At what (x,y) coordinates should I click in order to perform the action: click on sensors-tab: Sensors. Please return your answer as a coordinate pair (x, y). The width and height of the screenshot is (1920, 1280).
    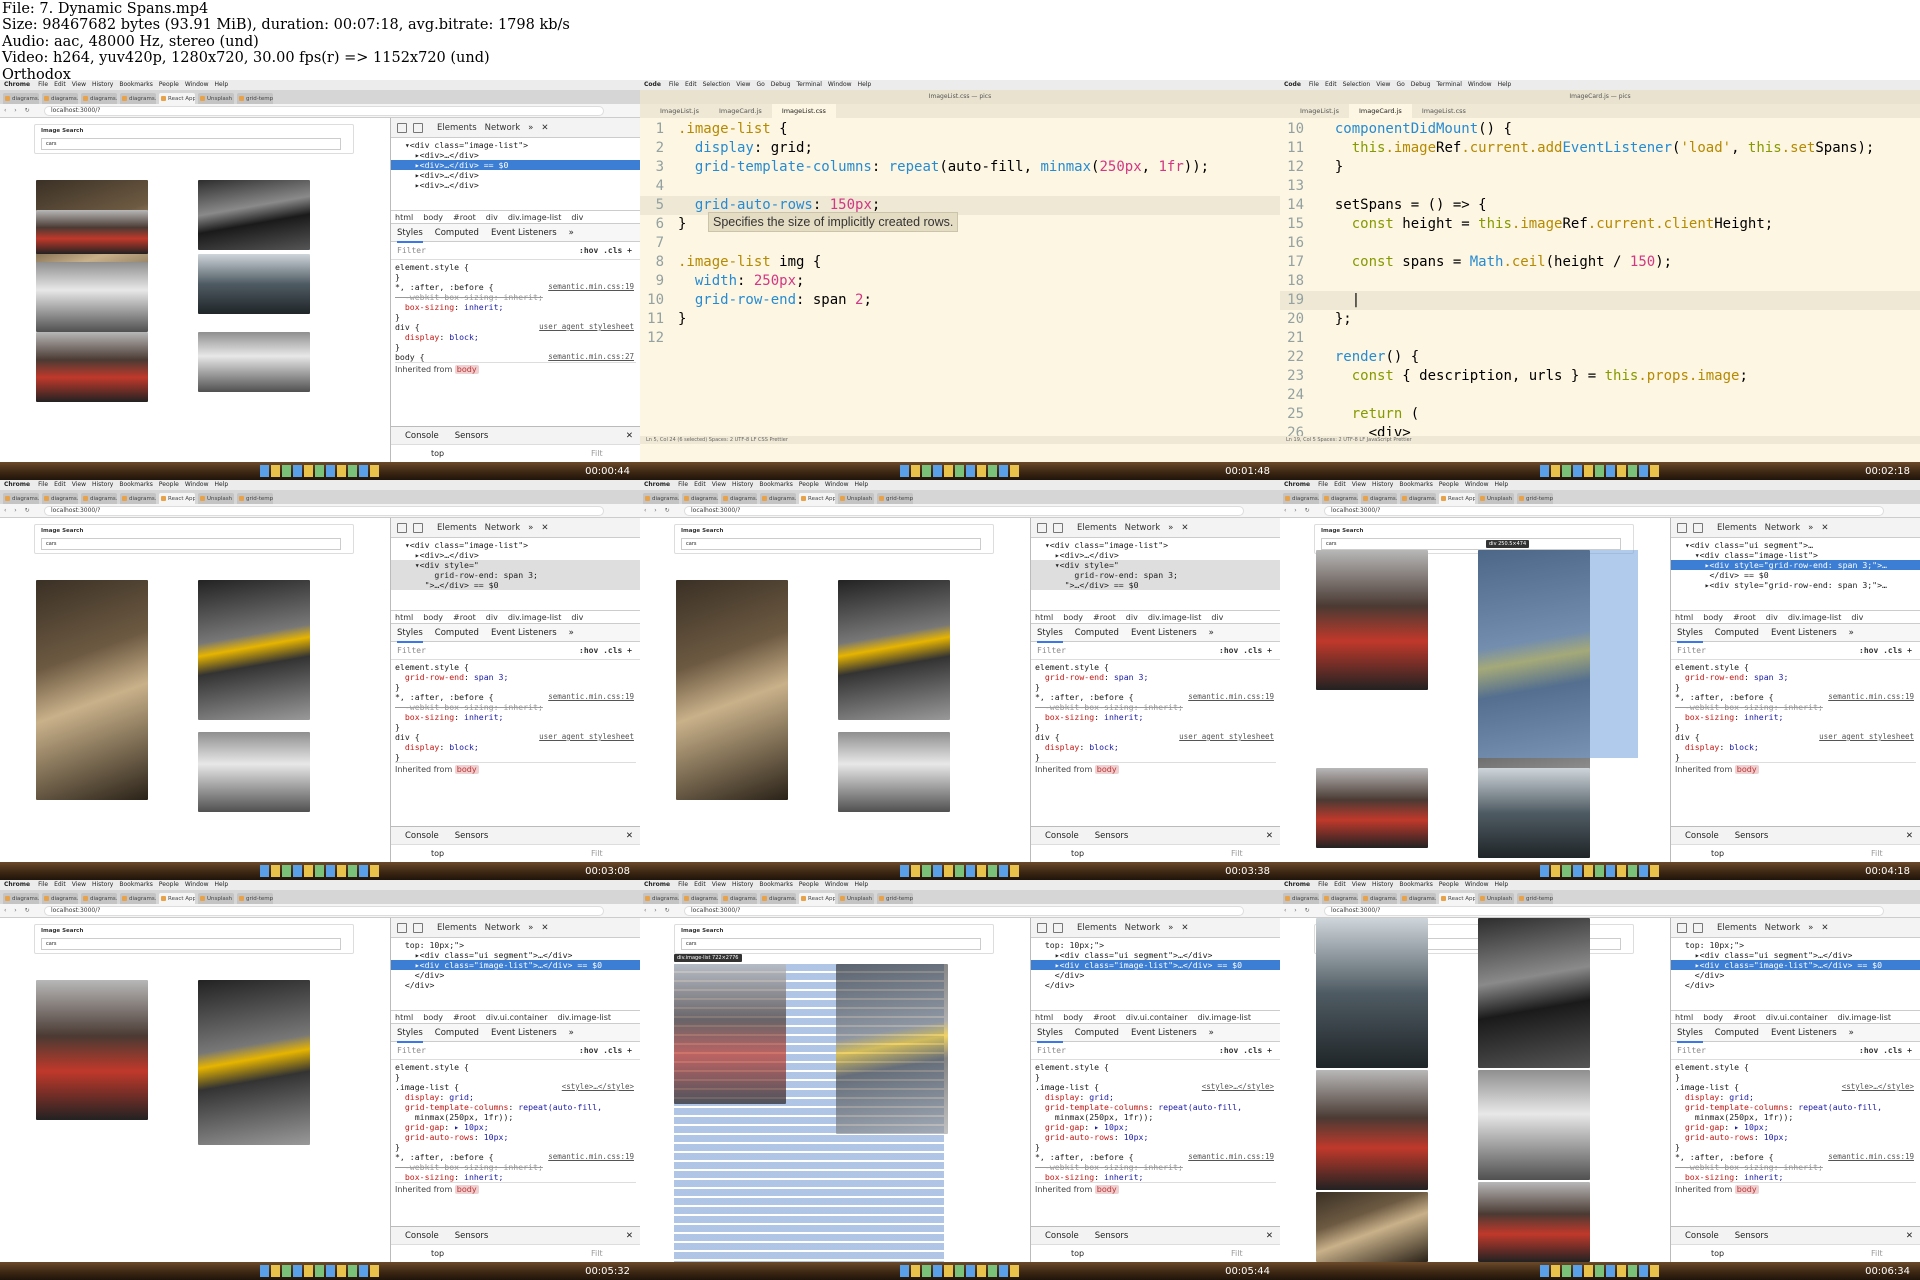
    Looking at the image, I should click on (1752, 836).